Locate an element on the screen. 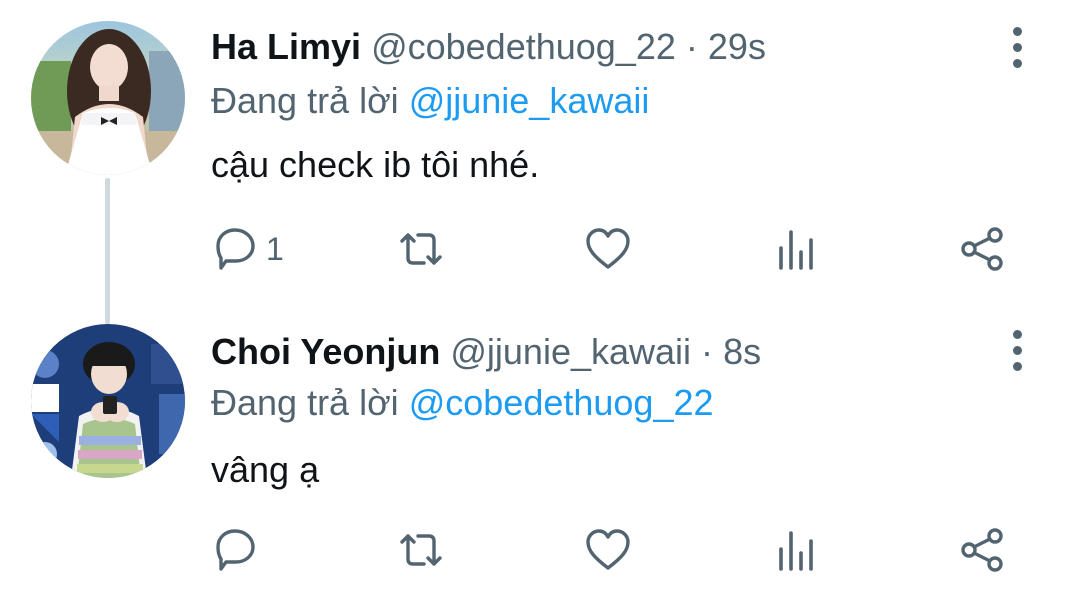  replying-to: Đang trả lời @jjunie_kawaii is located at coordinates (430, 101).